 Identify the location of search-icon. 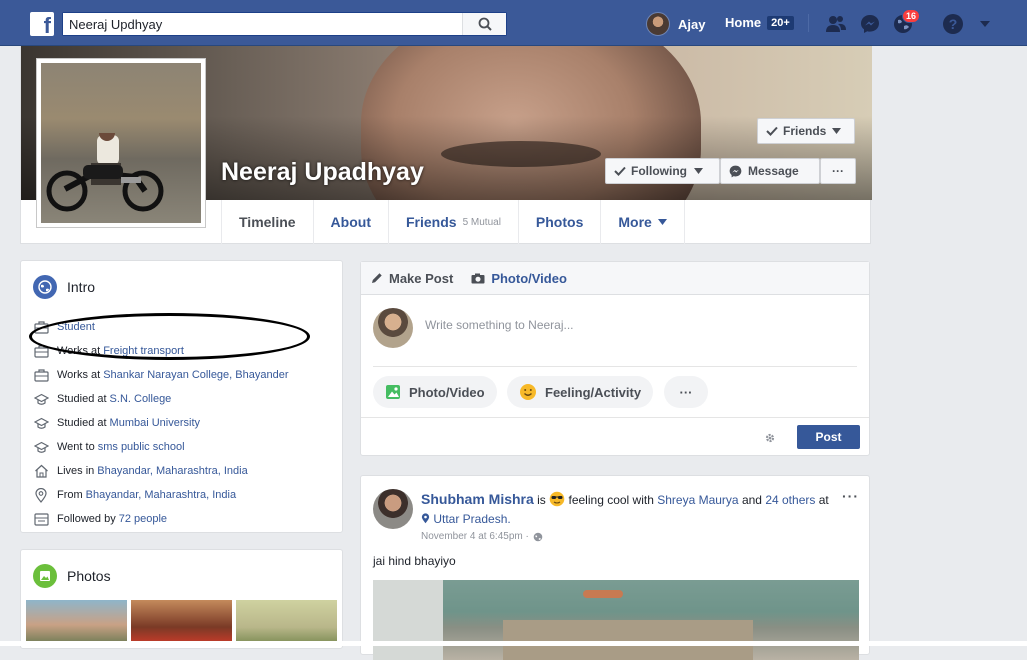
(485, 24).